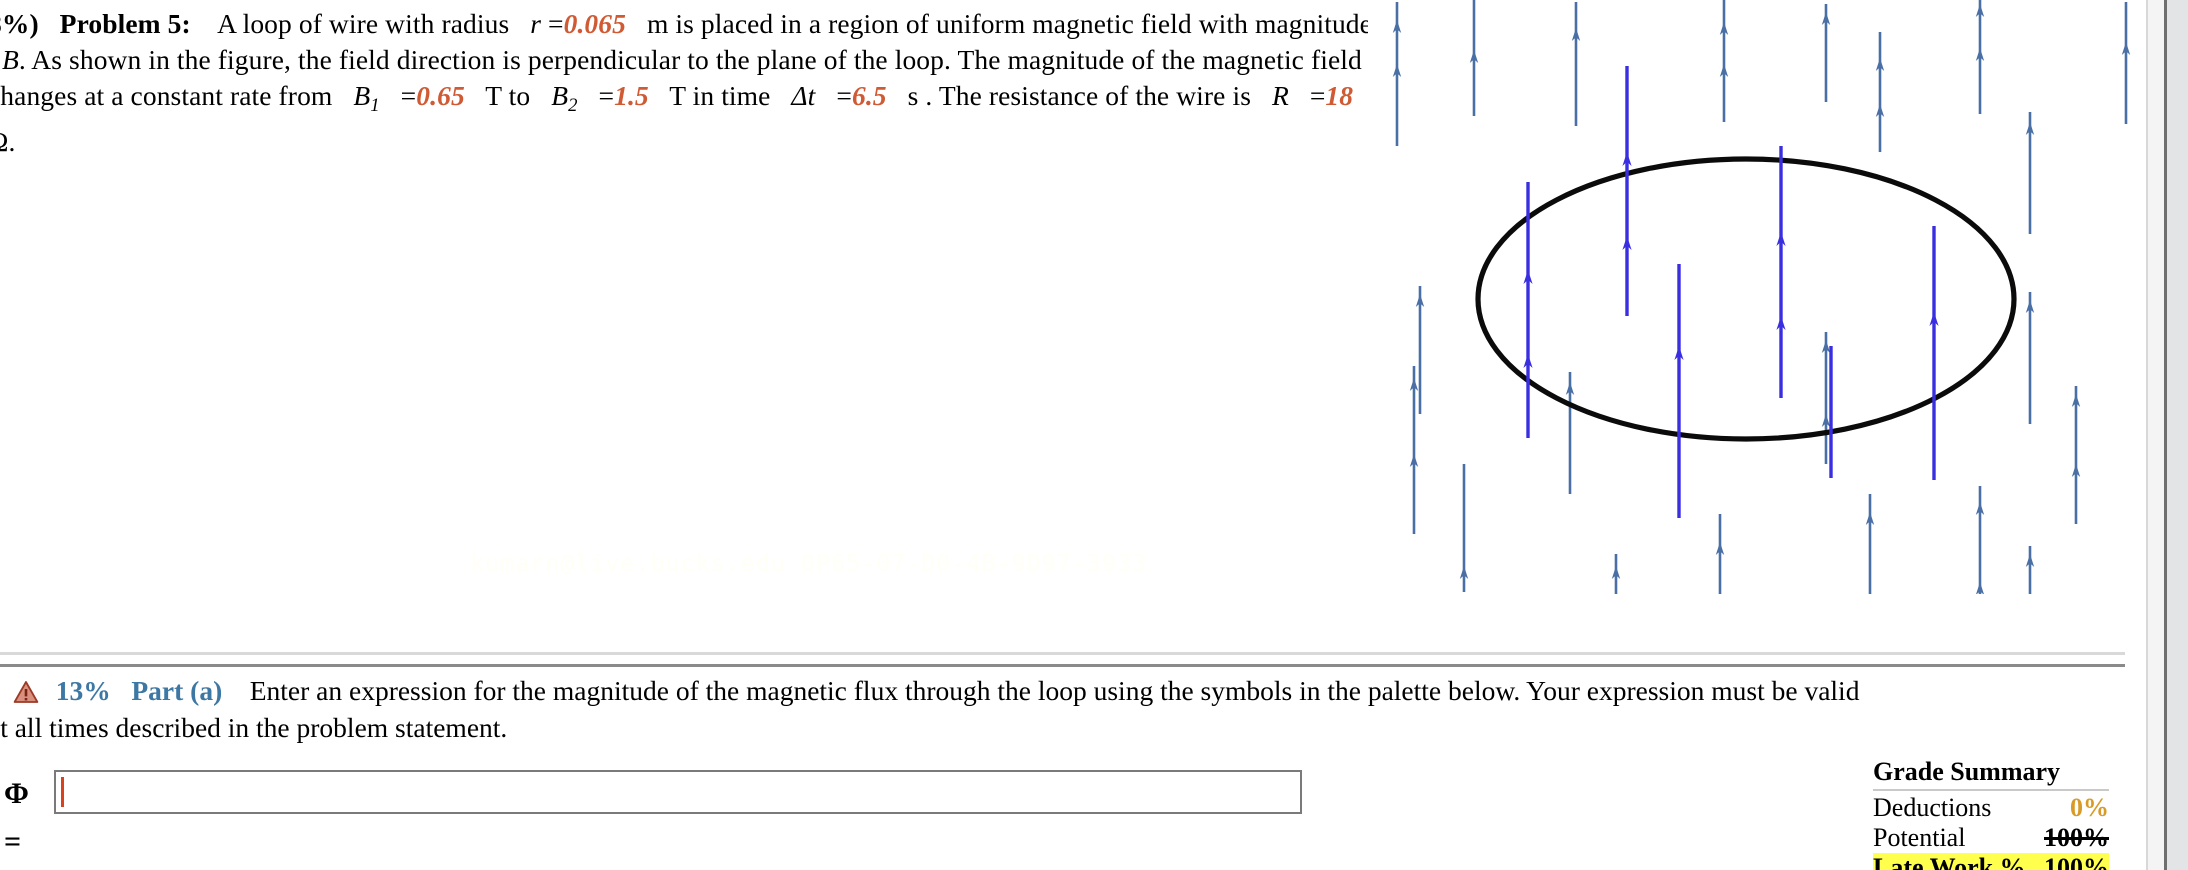  Describe the element at coordinates (1280, 95) in the screenshot. I see `symbol-R: R` at that location.